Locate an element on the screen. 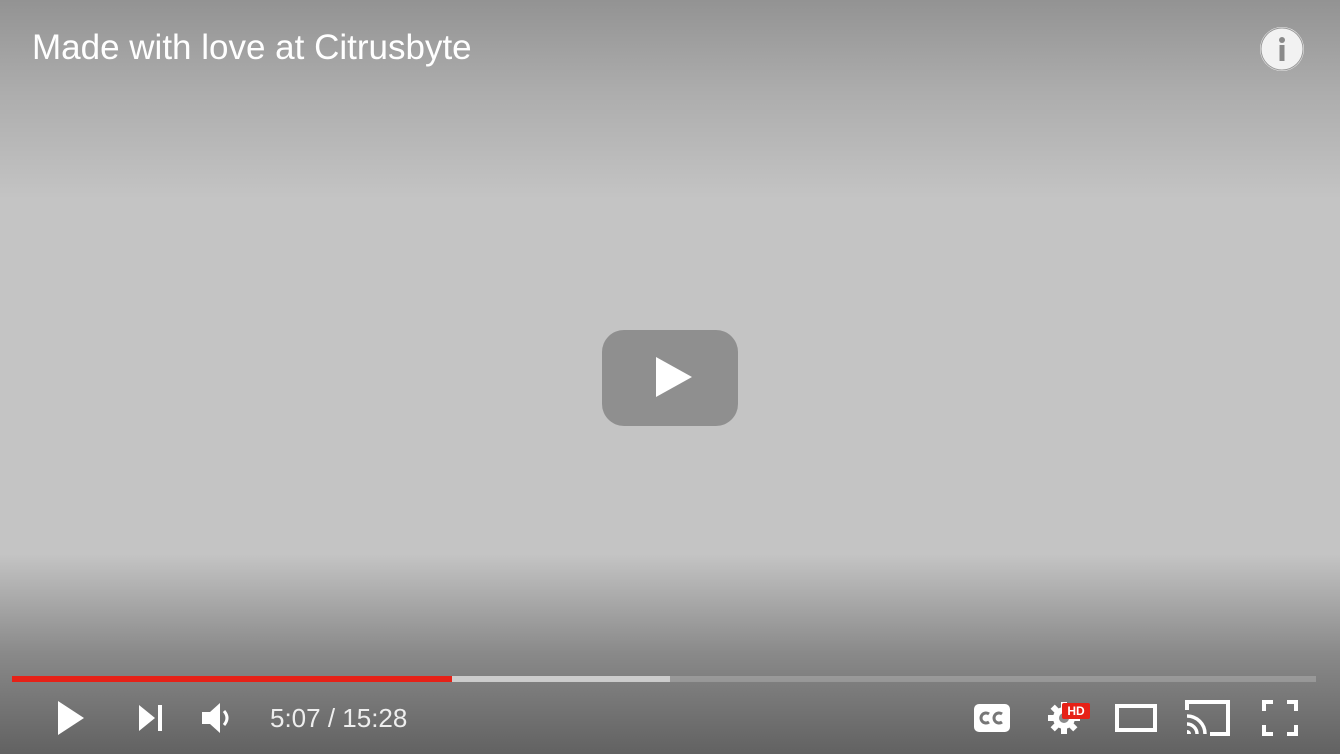 Image resolution: width=1340 pixels, height=754 pixels. fullscreen-icon is located at coordinates (1280, 718).